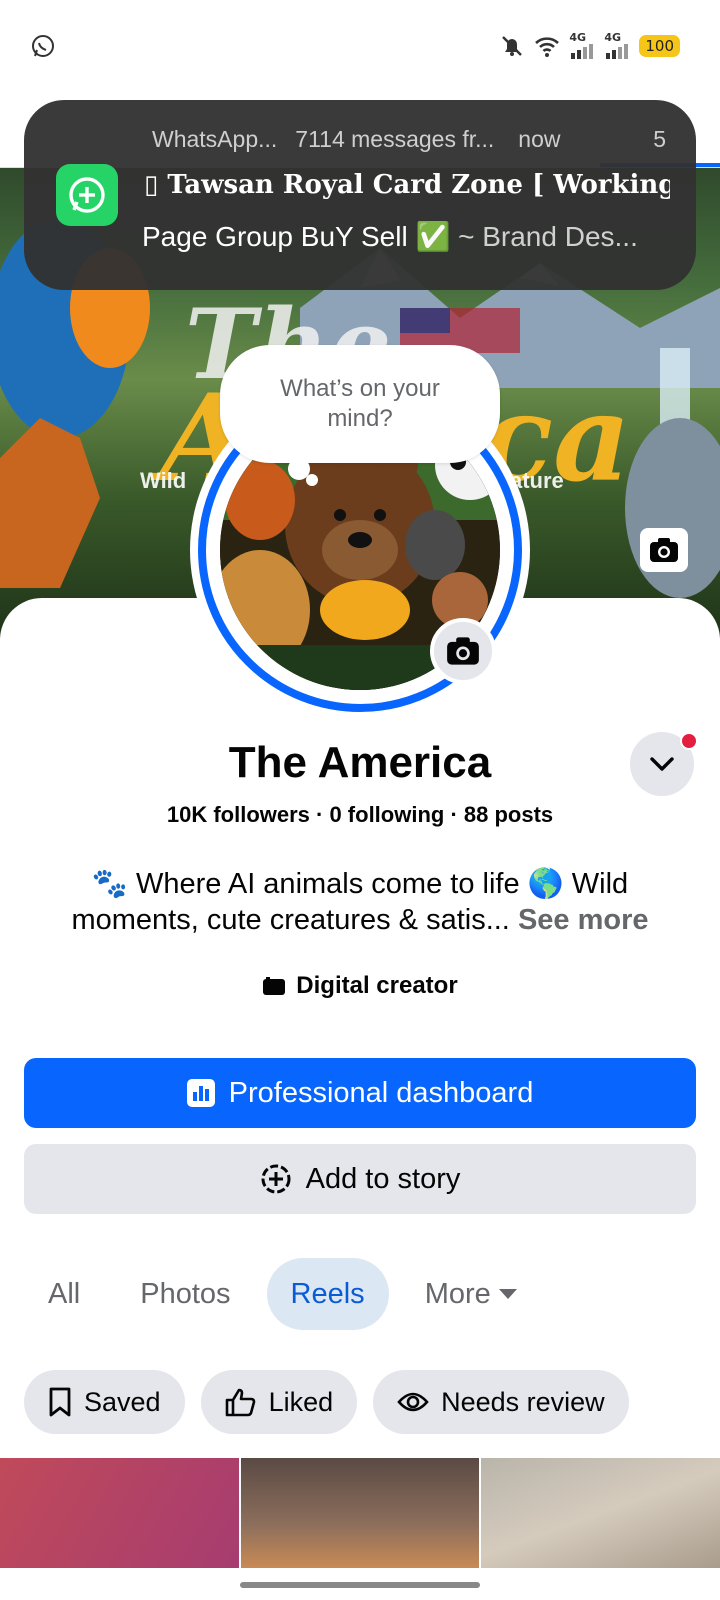 This screenshot has height=1600, width=720. Describe the element at coordinates (659, 46) in the screenshot. I see `battery-indicator: 100` at that location.